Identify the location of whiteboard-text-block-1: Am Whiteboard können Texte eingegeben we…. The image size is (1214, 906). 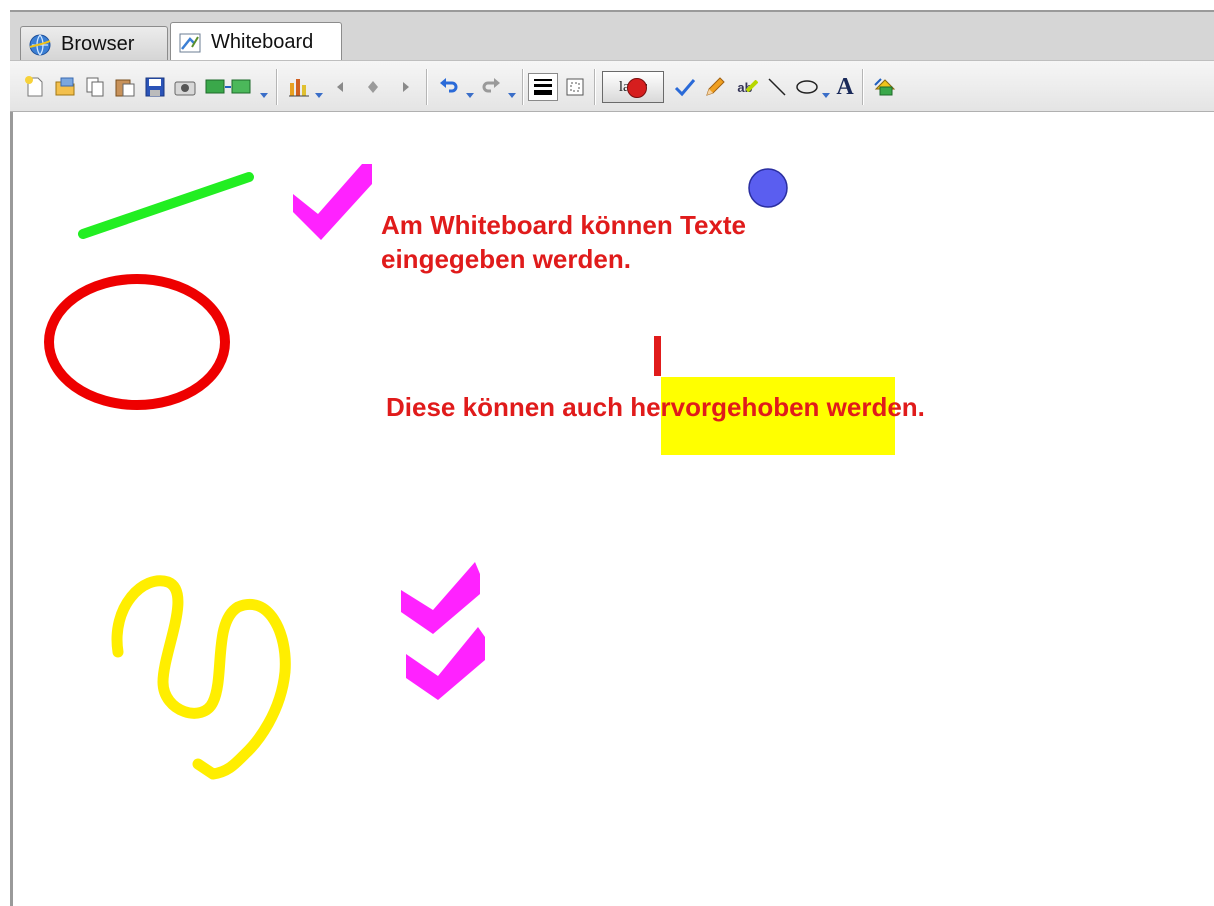
(563, 242).